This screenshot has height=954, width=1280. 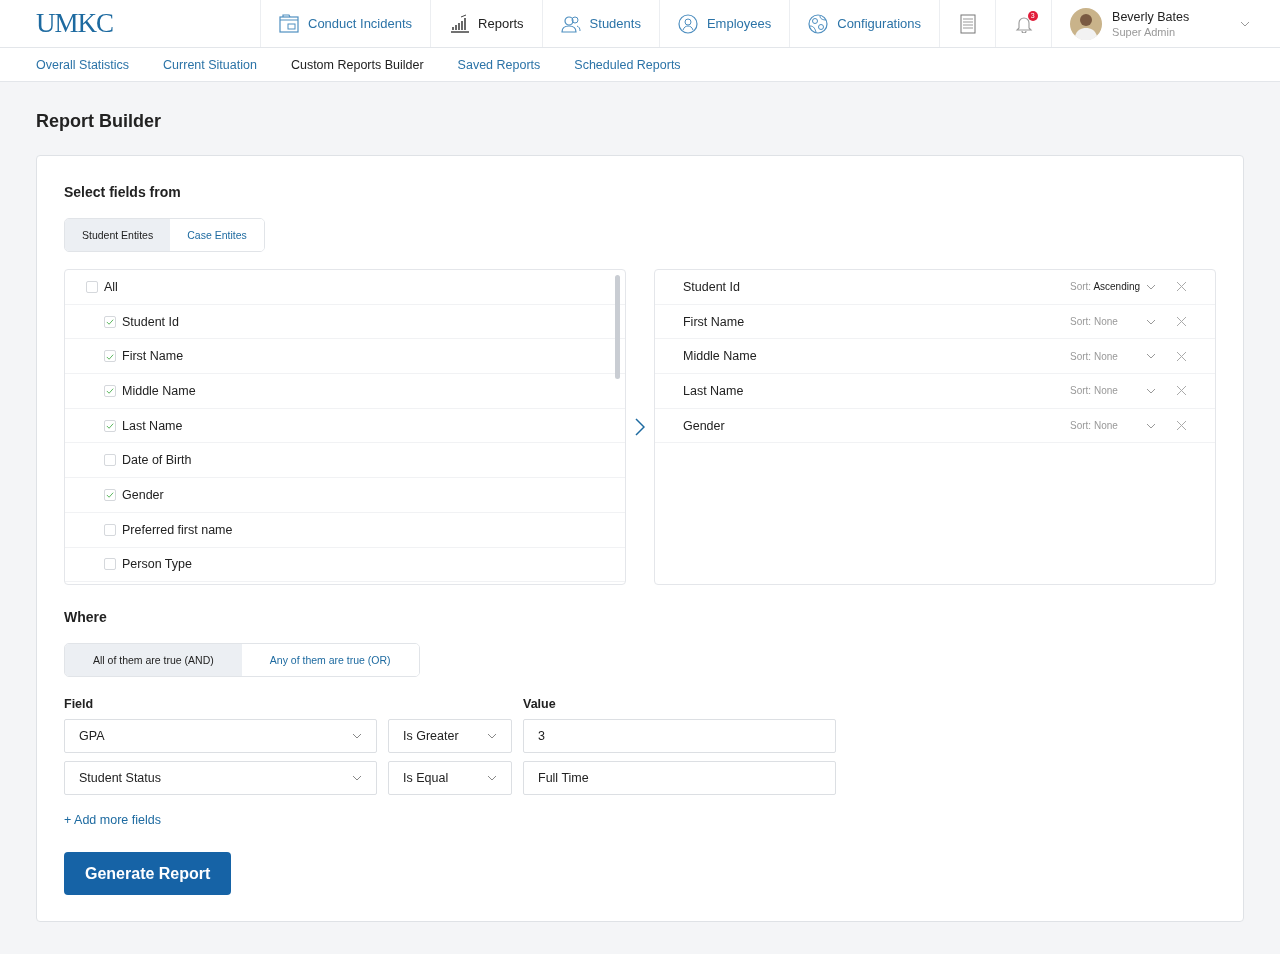 What do you see at coordinates (153, 660) in the screenshot?
I see `segment-tab: All of them are true (AND)` at bounding box center [153, 660].